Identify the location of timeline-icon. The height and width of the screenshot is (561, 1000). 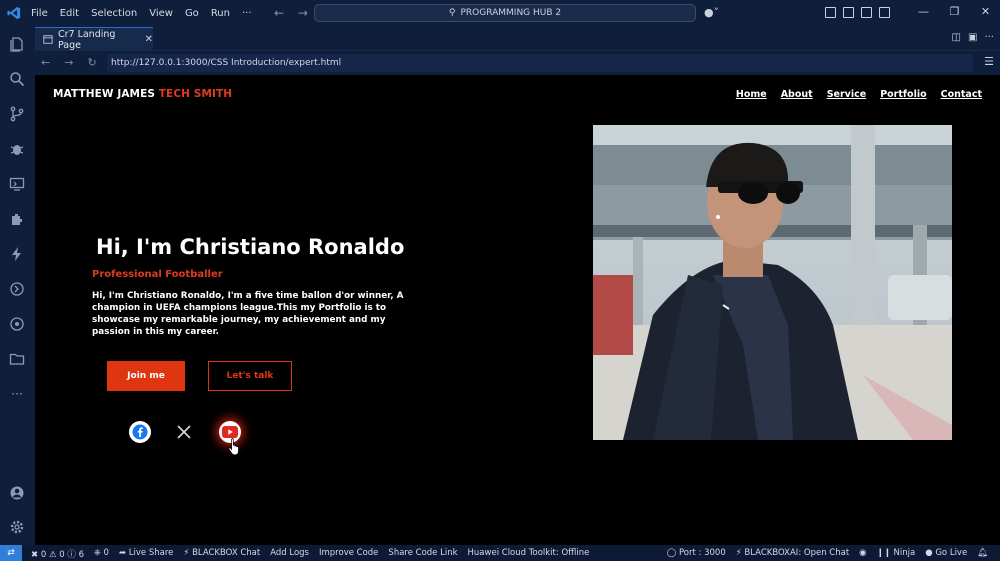
(17, 289).